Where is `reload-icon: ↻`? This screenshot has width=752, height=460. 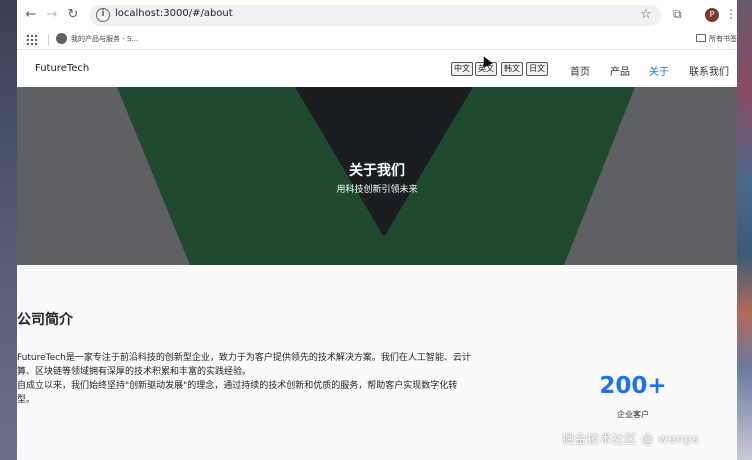
reload-icon: ↻ is located at coordinates (73, 15).